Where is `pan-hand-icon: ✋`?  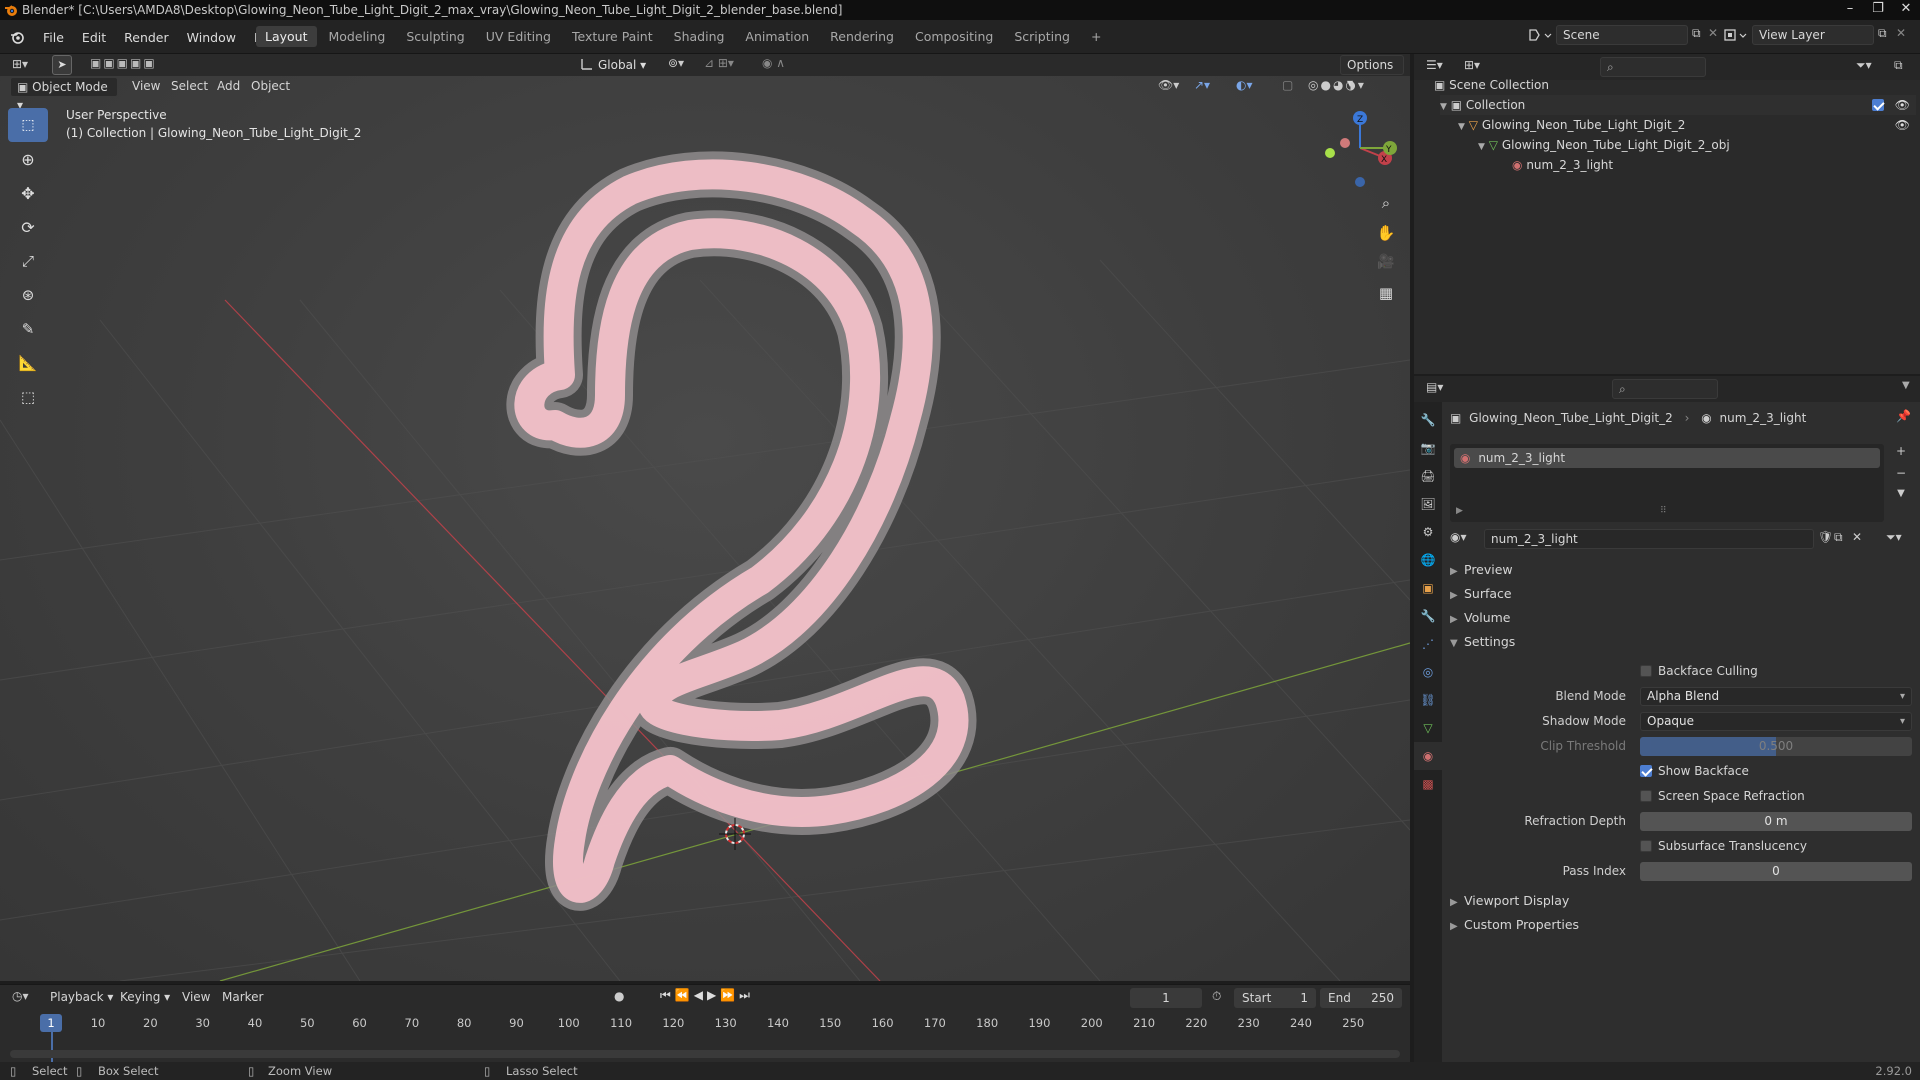
pan-hand-icon: ✋ is located at coordinates (1386, 239).